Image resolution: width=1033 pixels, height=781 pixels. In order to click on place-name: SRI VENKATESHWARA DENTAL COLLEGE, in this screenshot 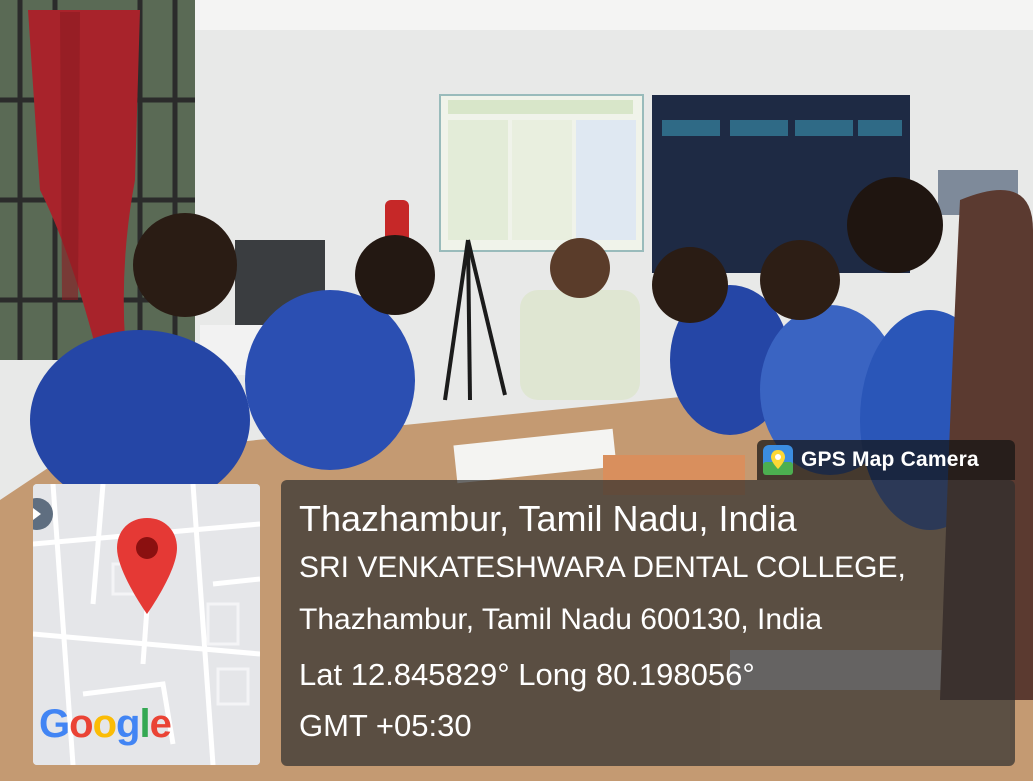, I will do `click(602, 567)`.